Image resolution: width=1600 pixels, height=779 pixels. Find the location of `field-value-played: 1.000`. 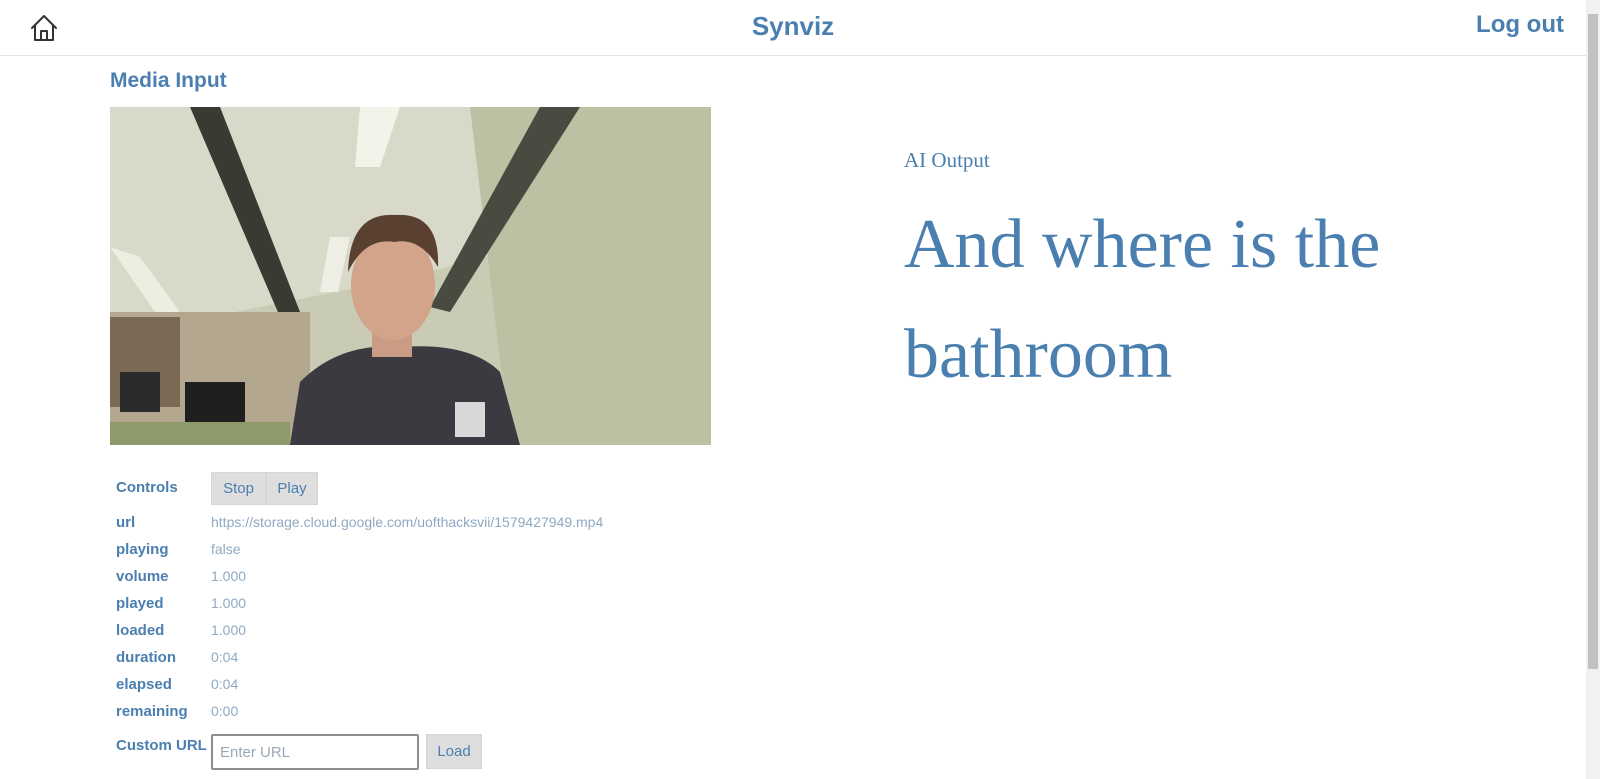

field-value-played: 1.000 is located at coordinates (229, 603).